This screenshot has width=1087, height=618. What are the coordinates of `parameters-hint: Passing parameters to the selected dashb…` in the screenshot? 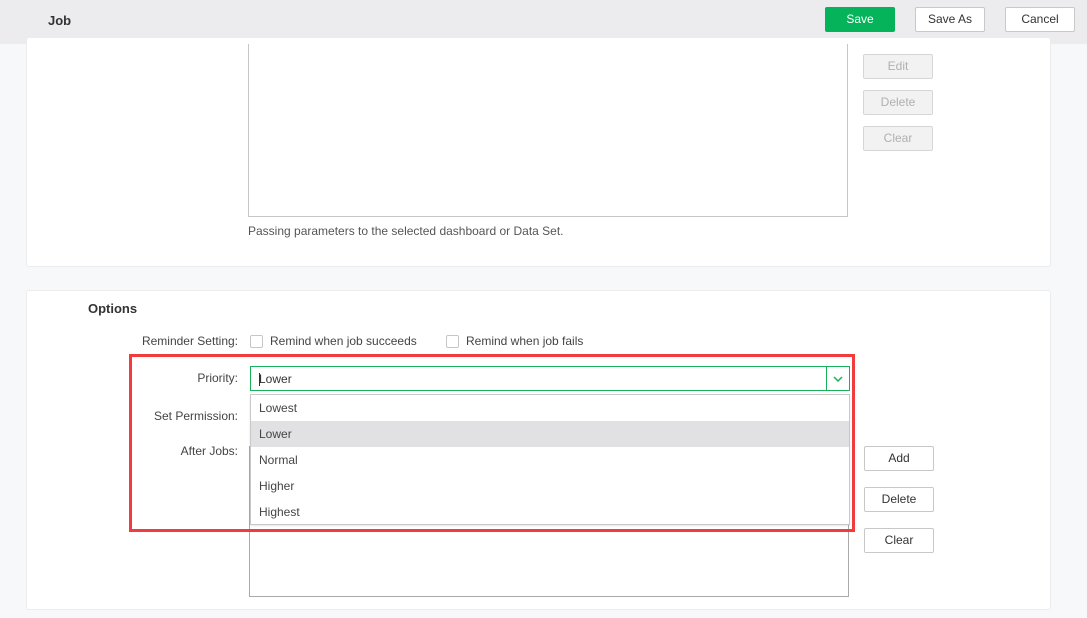 It's located at (406, 231).